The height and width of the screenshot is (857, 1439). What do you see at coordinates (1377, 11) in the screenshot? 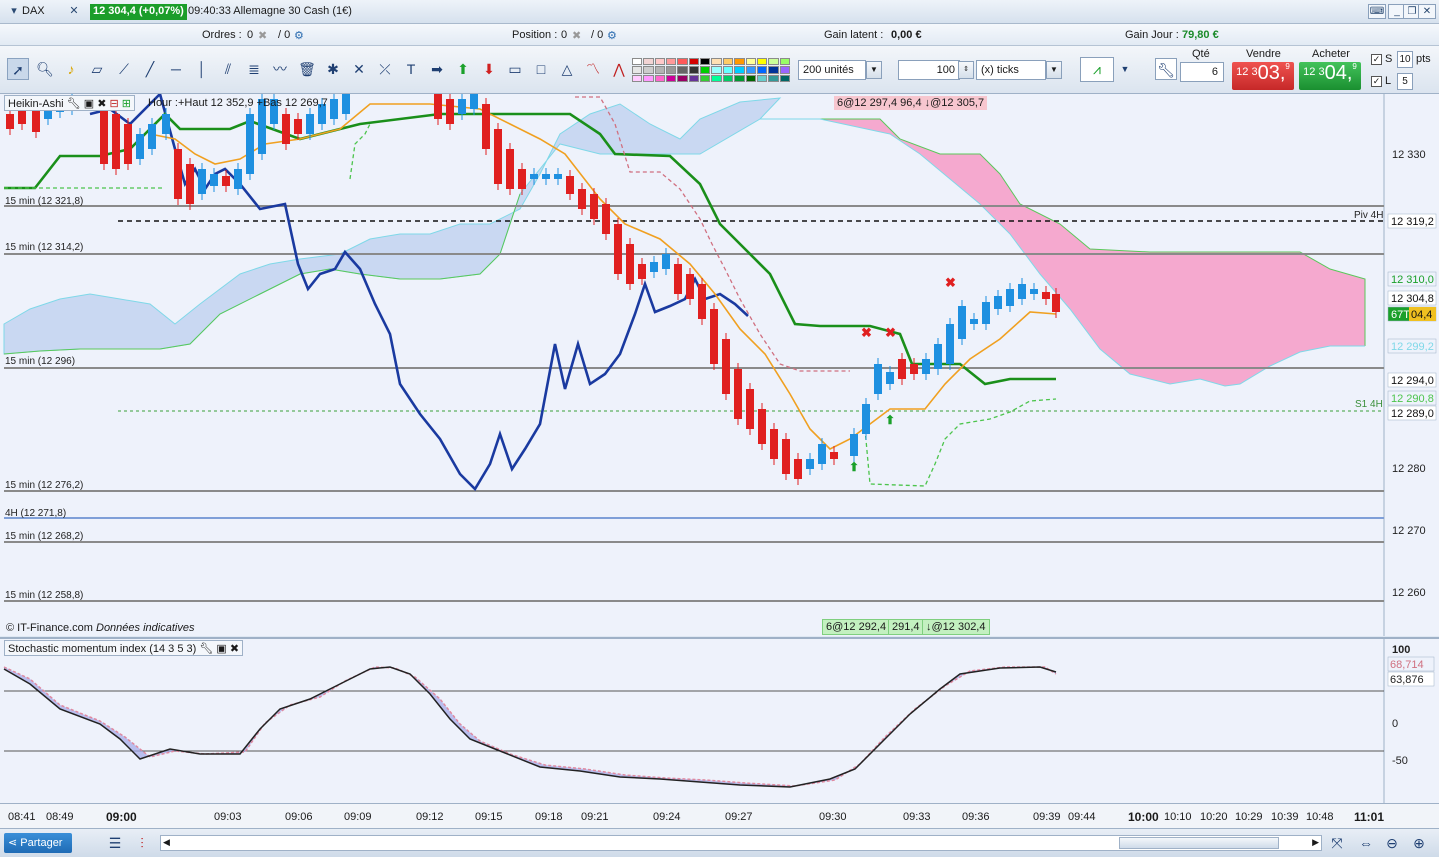
I see `keyboard-icon: ⌨` at bounding box center [1377, 11].